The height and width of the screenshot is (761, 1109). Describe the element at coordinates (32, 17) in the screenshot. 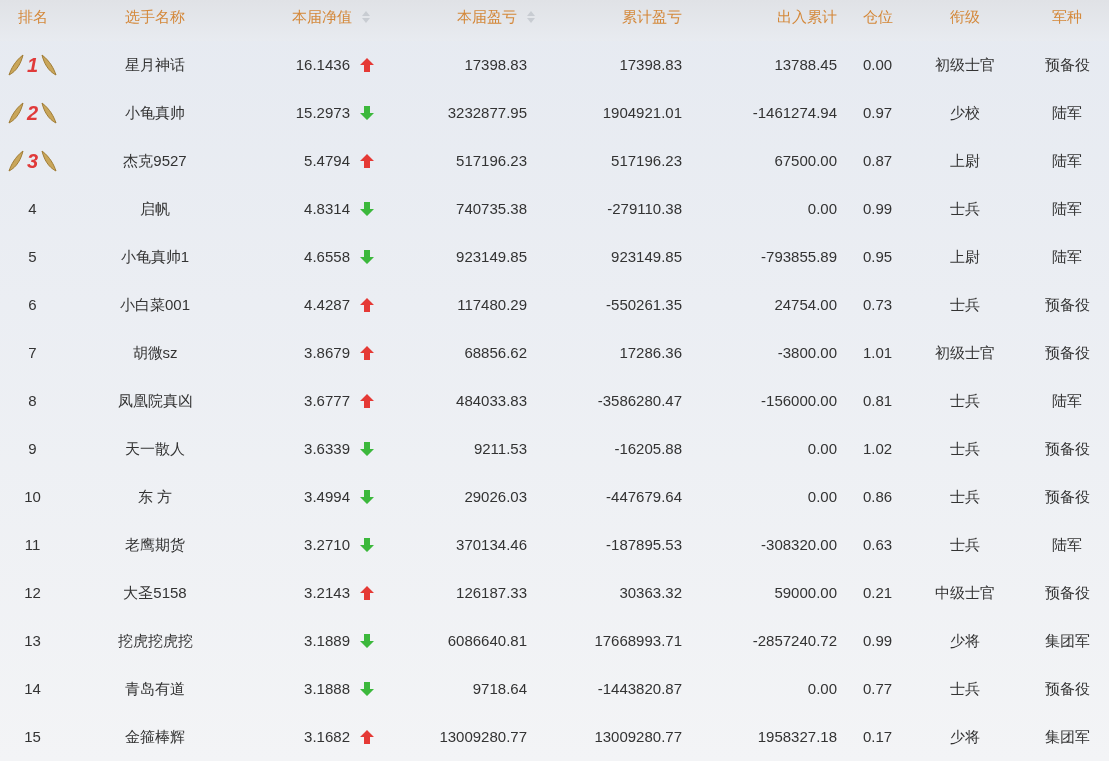

I see `column-header: 排名` at that location.